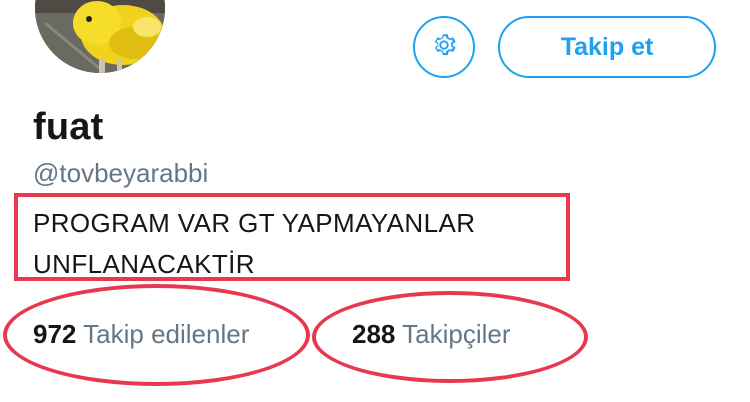 Image resolution: width=750 pixels, height=402 pixels. Describe the element at coordinates (374, 334) in the screenshot. I see `followers-count: 288` at that location.